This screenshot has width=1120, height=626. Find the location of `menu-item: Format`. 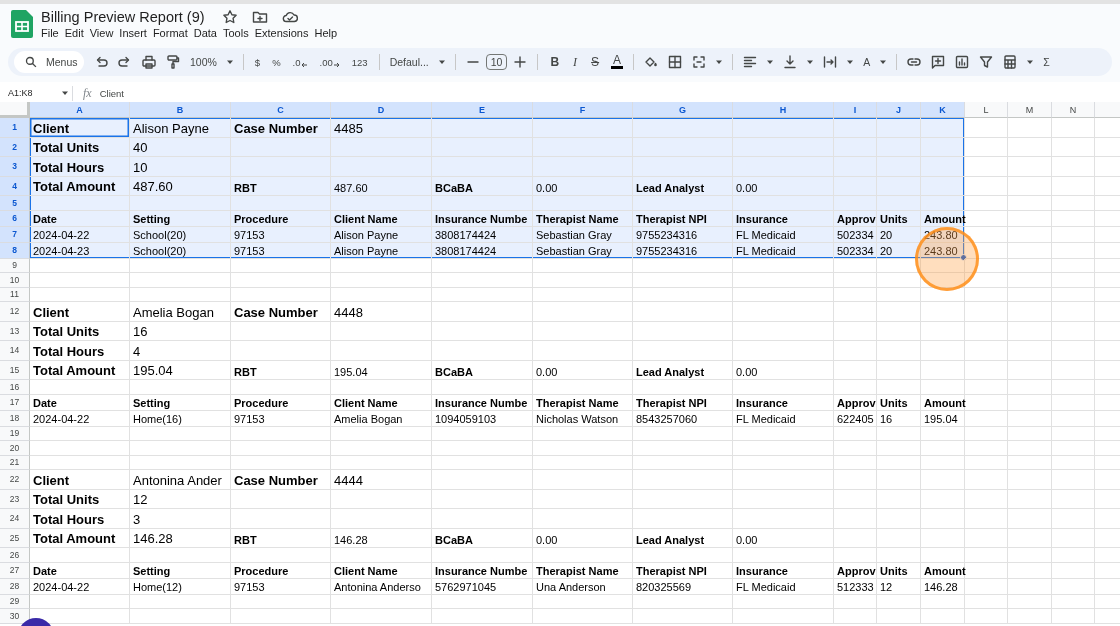

menu-item: Format is located at coordinates (171, 33).